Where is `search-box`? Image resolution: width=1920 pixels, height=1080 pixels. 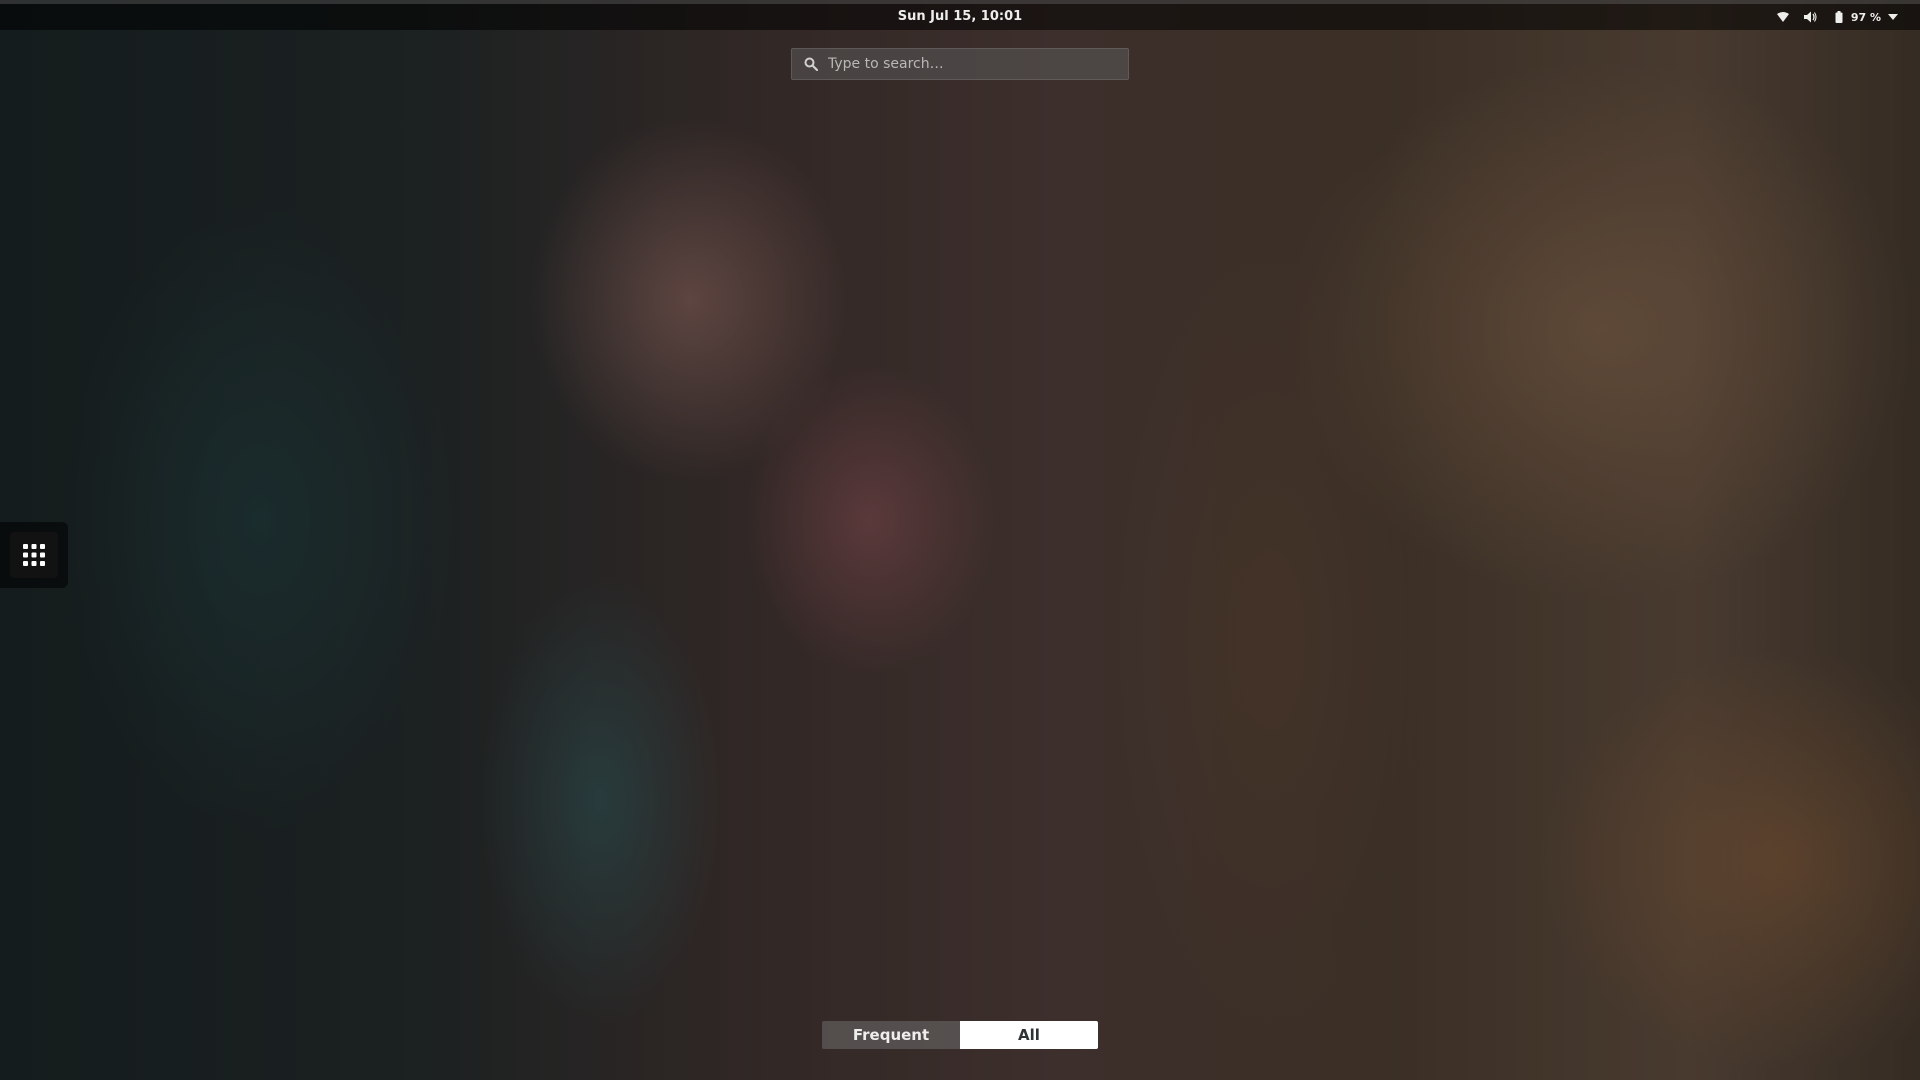
search-box is located at coordinates (960, 64).